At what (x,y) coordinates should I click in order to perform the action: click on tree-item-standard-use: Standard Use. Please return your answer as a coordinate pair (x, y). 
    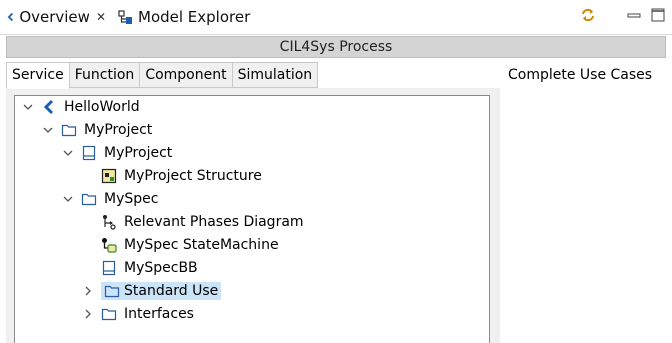
    Looking at the image, I should click on (151, 291).